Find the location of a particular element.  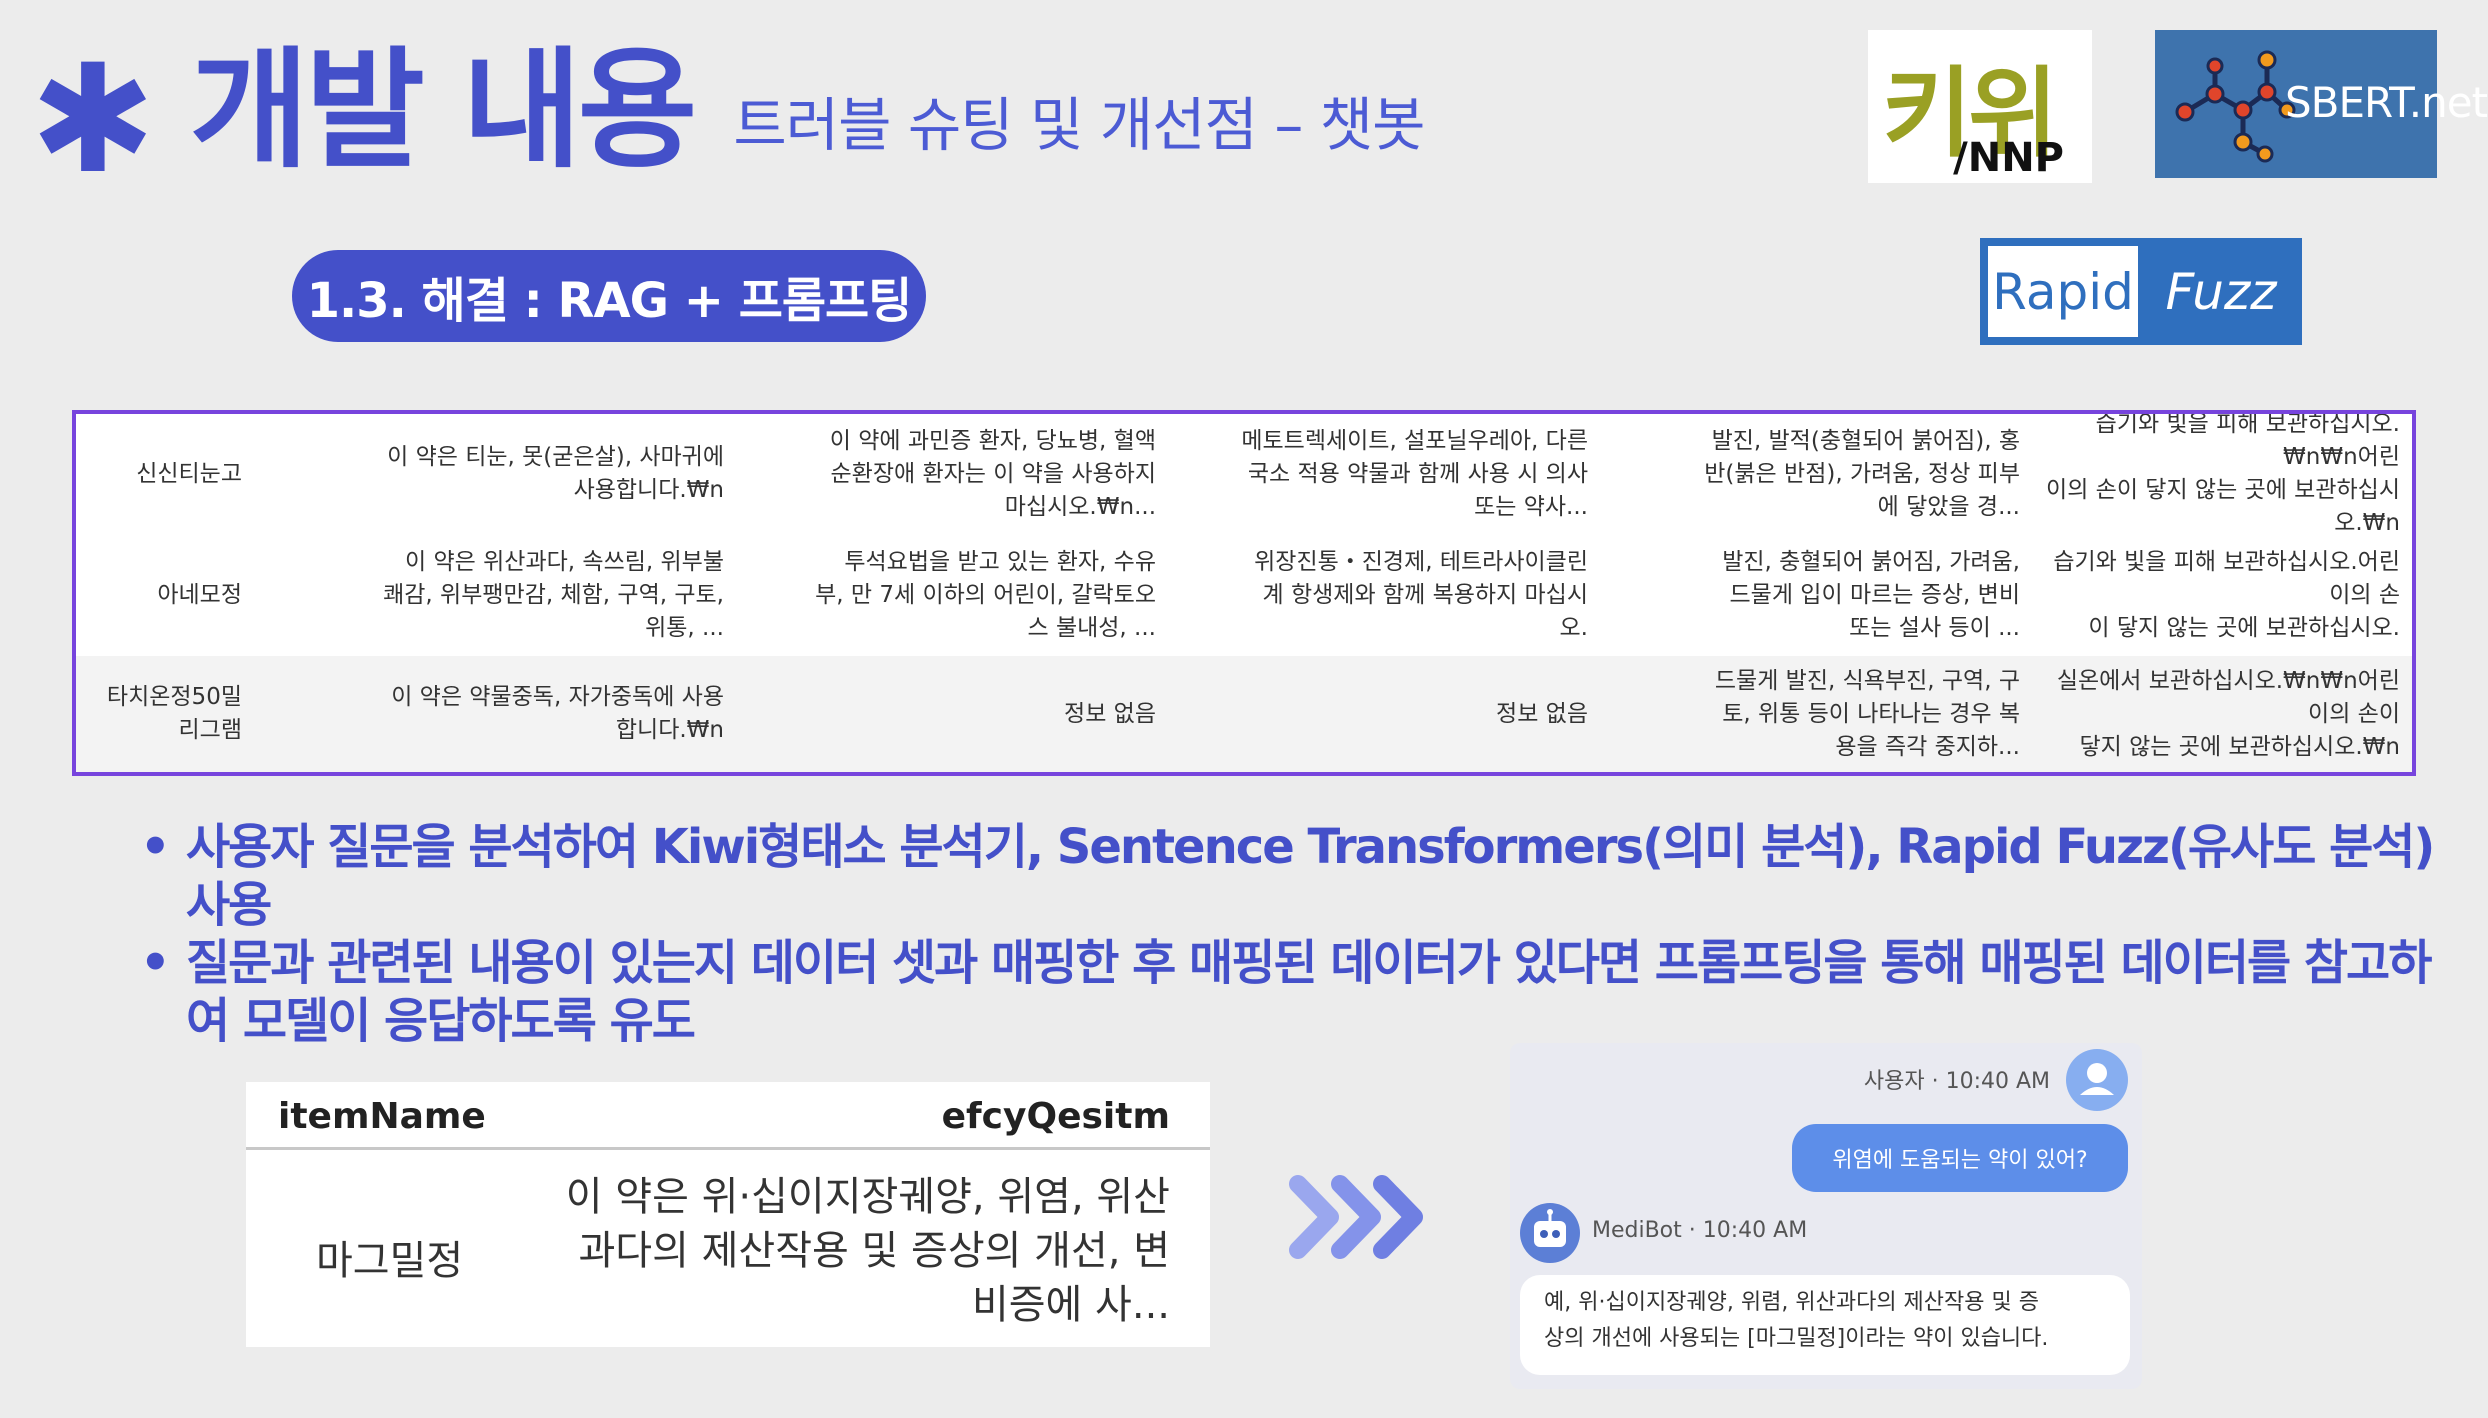

item-name-cell: 마그밀정 is located at coordinates (390, 1261).